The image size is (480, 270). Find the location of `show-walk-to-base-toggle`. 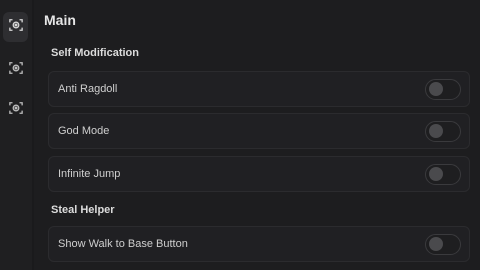

show-walk-to-base-toggle is located at coordinates (443, 244).